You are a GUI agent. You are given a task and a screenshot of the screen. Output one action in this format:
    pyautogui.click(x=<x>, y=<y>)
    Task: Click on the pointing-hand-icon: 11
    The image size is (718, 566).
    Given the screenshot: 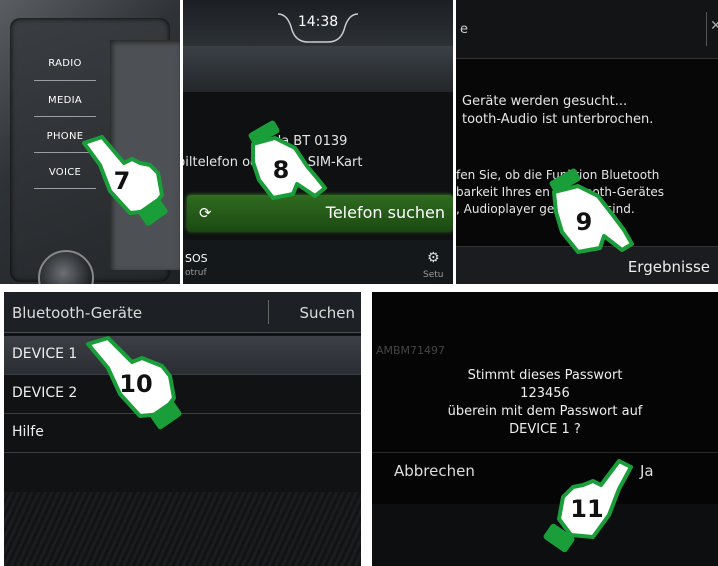 What is the action you would take?
    pyautogui.click(x=588, y=506)
    